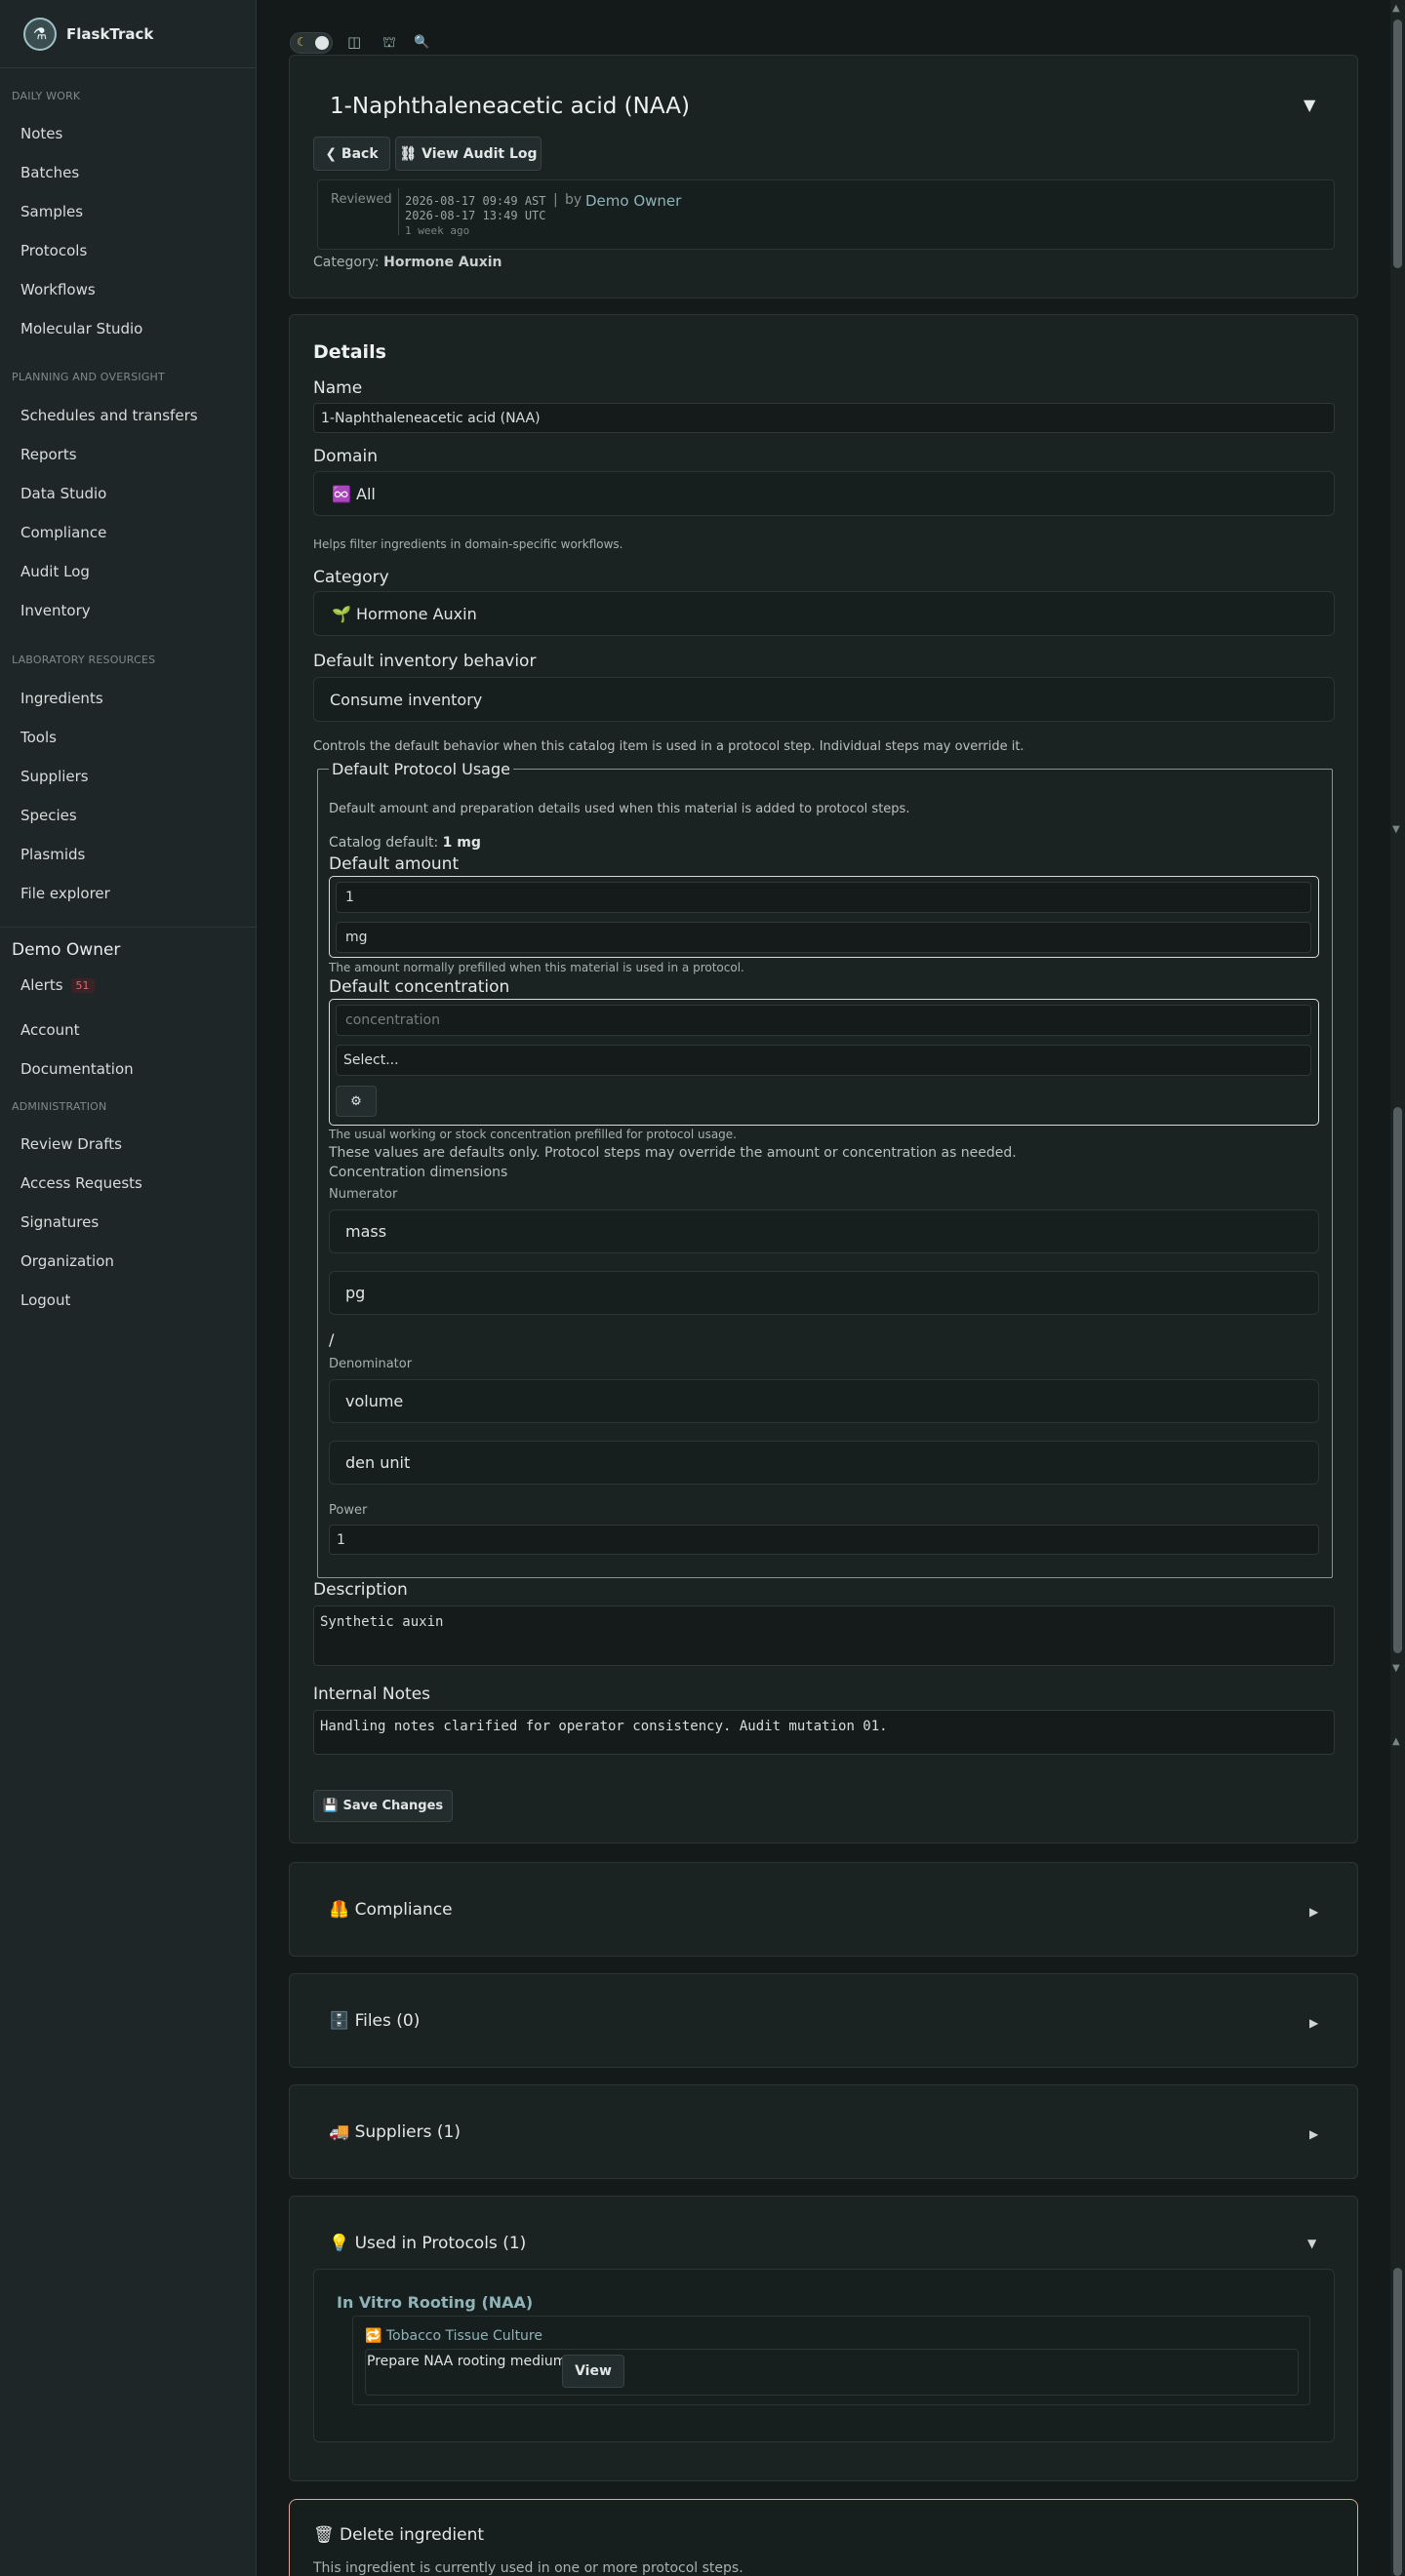 Image resolution: width=1405 pixels, height=2576 pixels. I want to click on sidebar-item-ingredients: Ingredients, so click(51, 698).